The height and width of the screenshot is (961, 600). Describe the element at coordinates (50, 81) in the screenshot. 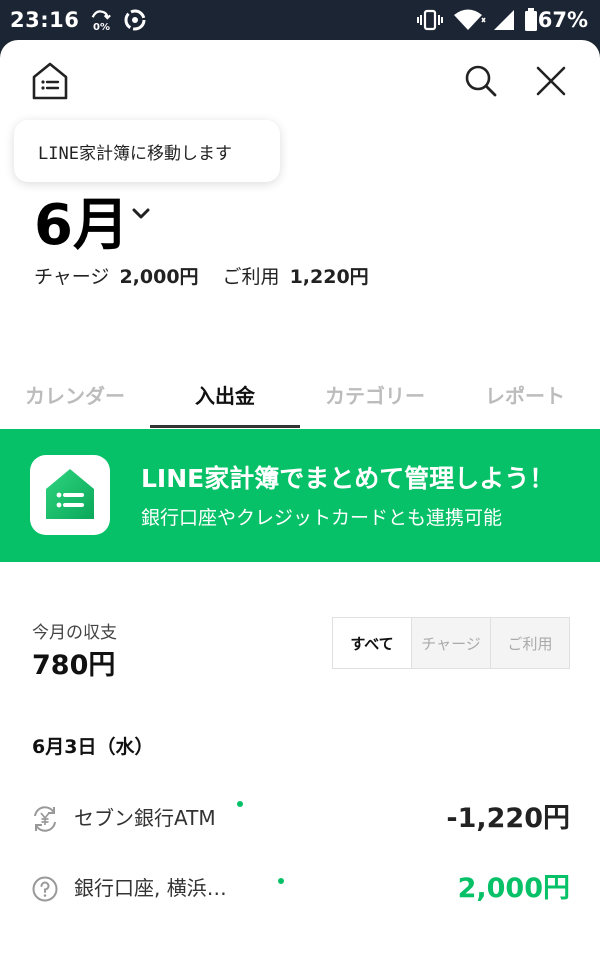

I see `household-book-icon` at that location.